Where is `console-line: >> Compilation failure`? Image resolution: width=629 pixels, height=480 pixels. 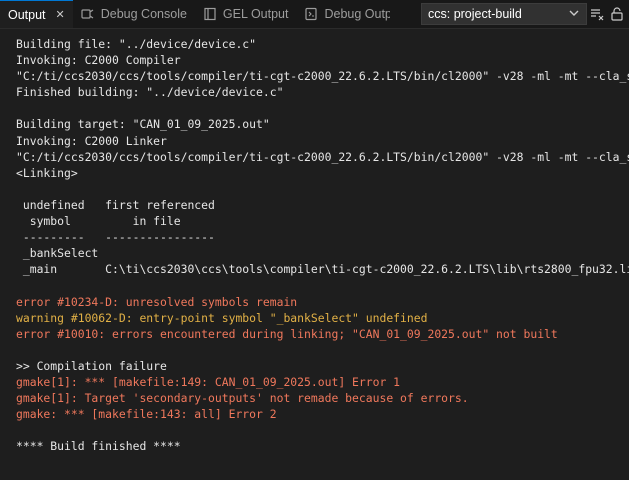 console-line: >> Compilation failure is located at coordinates (91, 365).